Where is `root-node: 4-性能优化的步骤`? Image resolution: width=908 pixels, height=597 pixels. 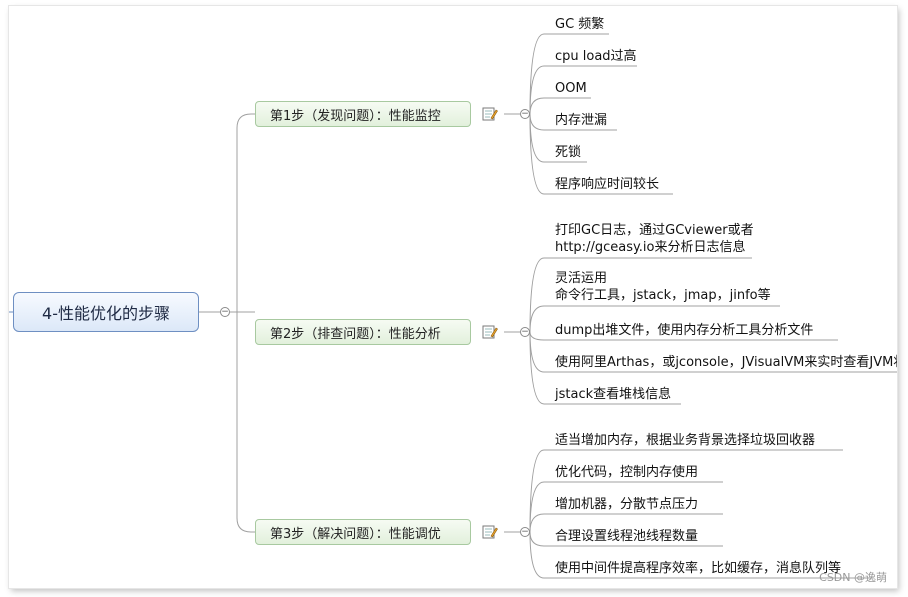
root-node: 4-性能优化的步骤 is located at coordinates (106, 312).